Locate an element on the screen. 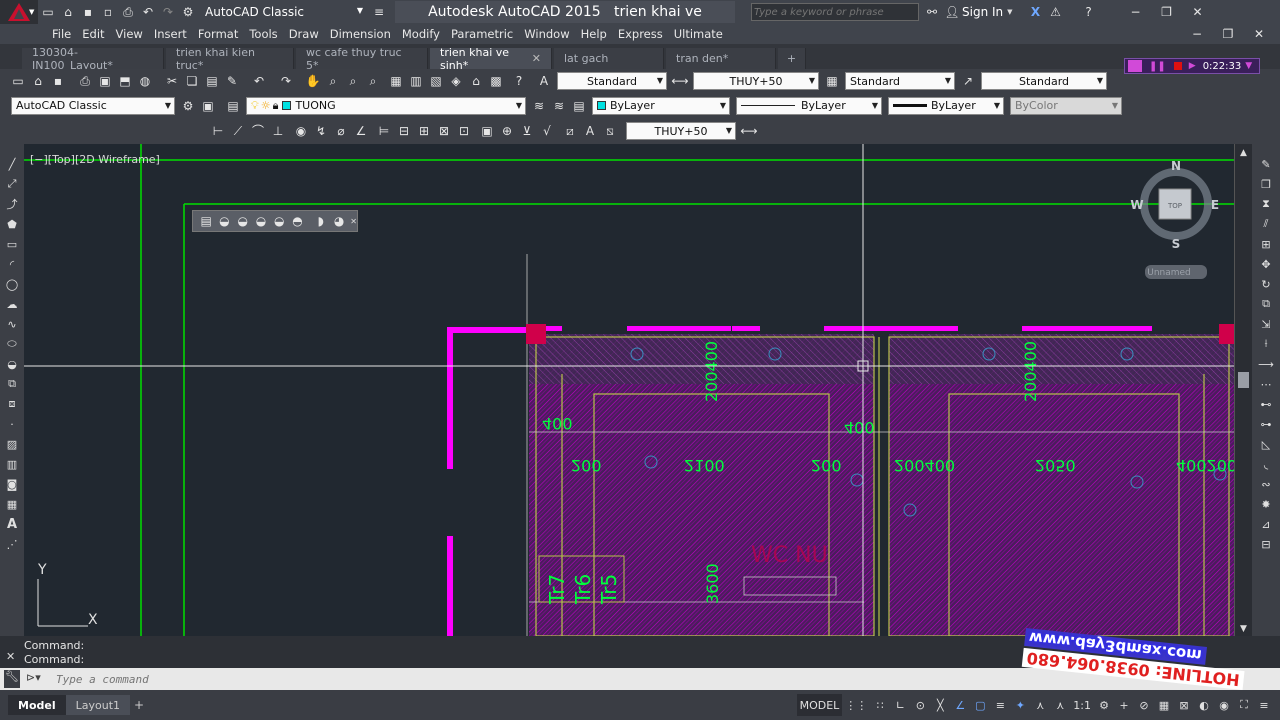 The image size is (1280, 720). region-icon: ◙ is located at coordinates (12, 484).